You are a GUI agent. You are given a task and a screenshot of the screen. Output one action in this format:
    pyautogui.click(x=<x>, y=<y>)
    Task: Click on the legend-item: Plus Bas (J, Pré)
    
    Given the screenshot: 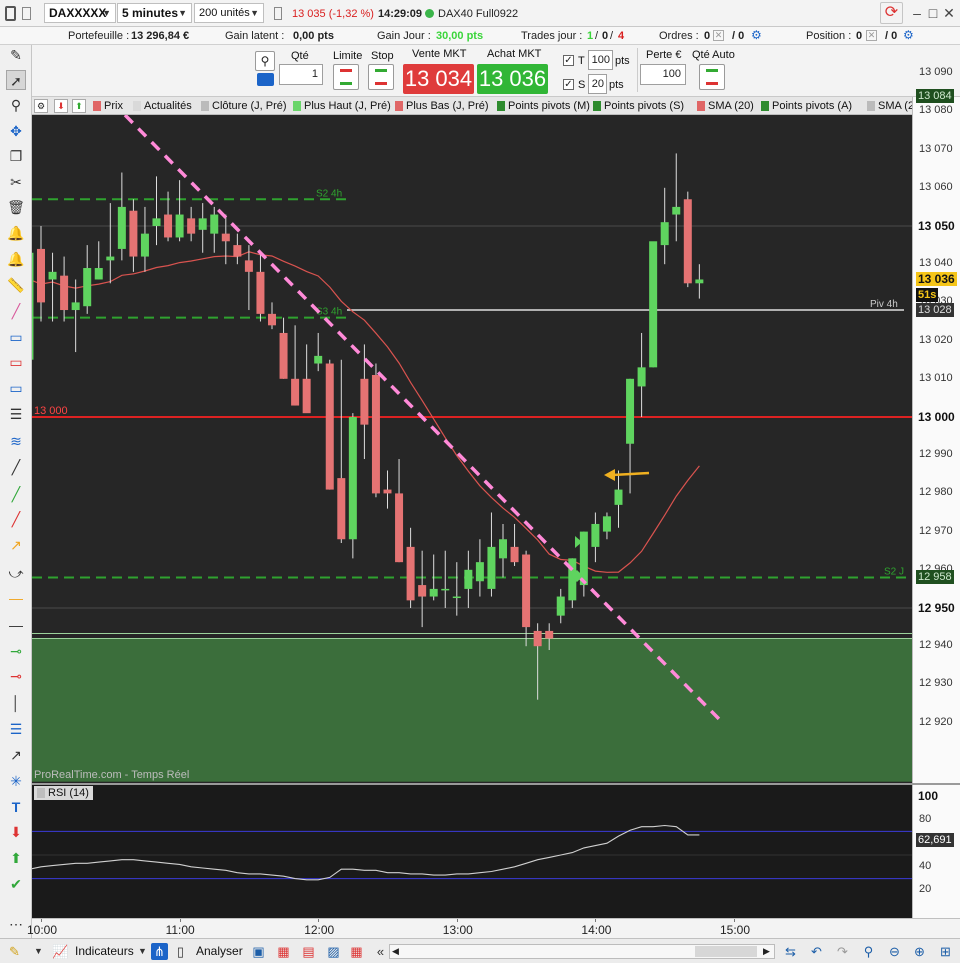 What is the action you would take?
    pyautogui.click(x=441, y=106)
    